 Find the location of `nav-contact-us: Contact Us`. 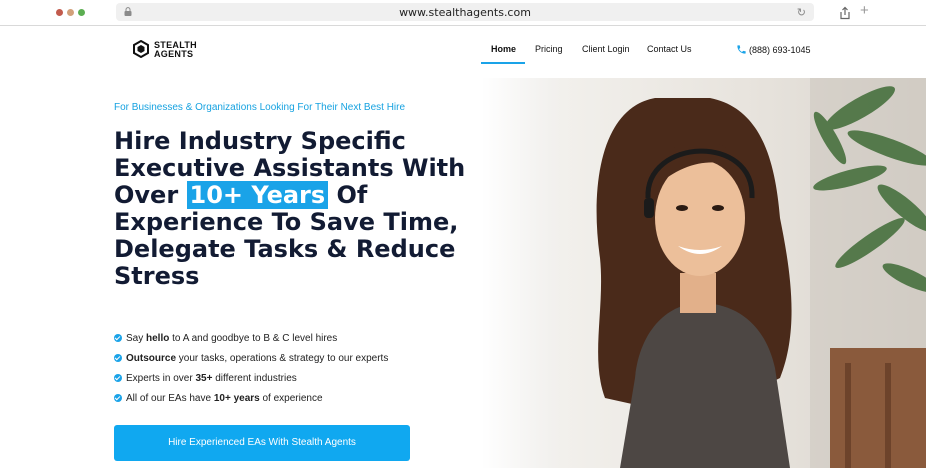

nav-contact-us: Contact Us is located at coordinates (669, 49).